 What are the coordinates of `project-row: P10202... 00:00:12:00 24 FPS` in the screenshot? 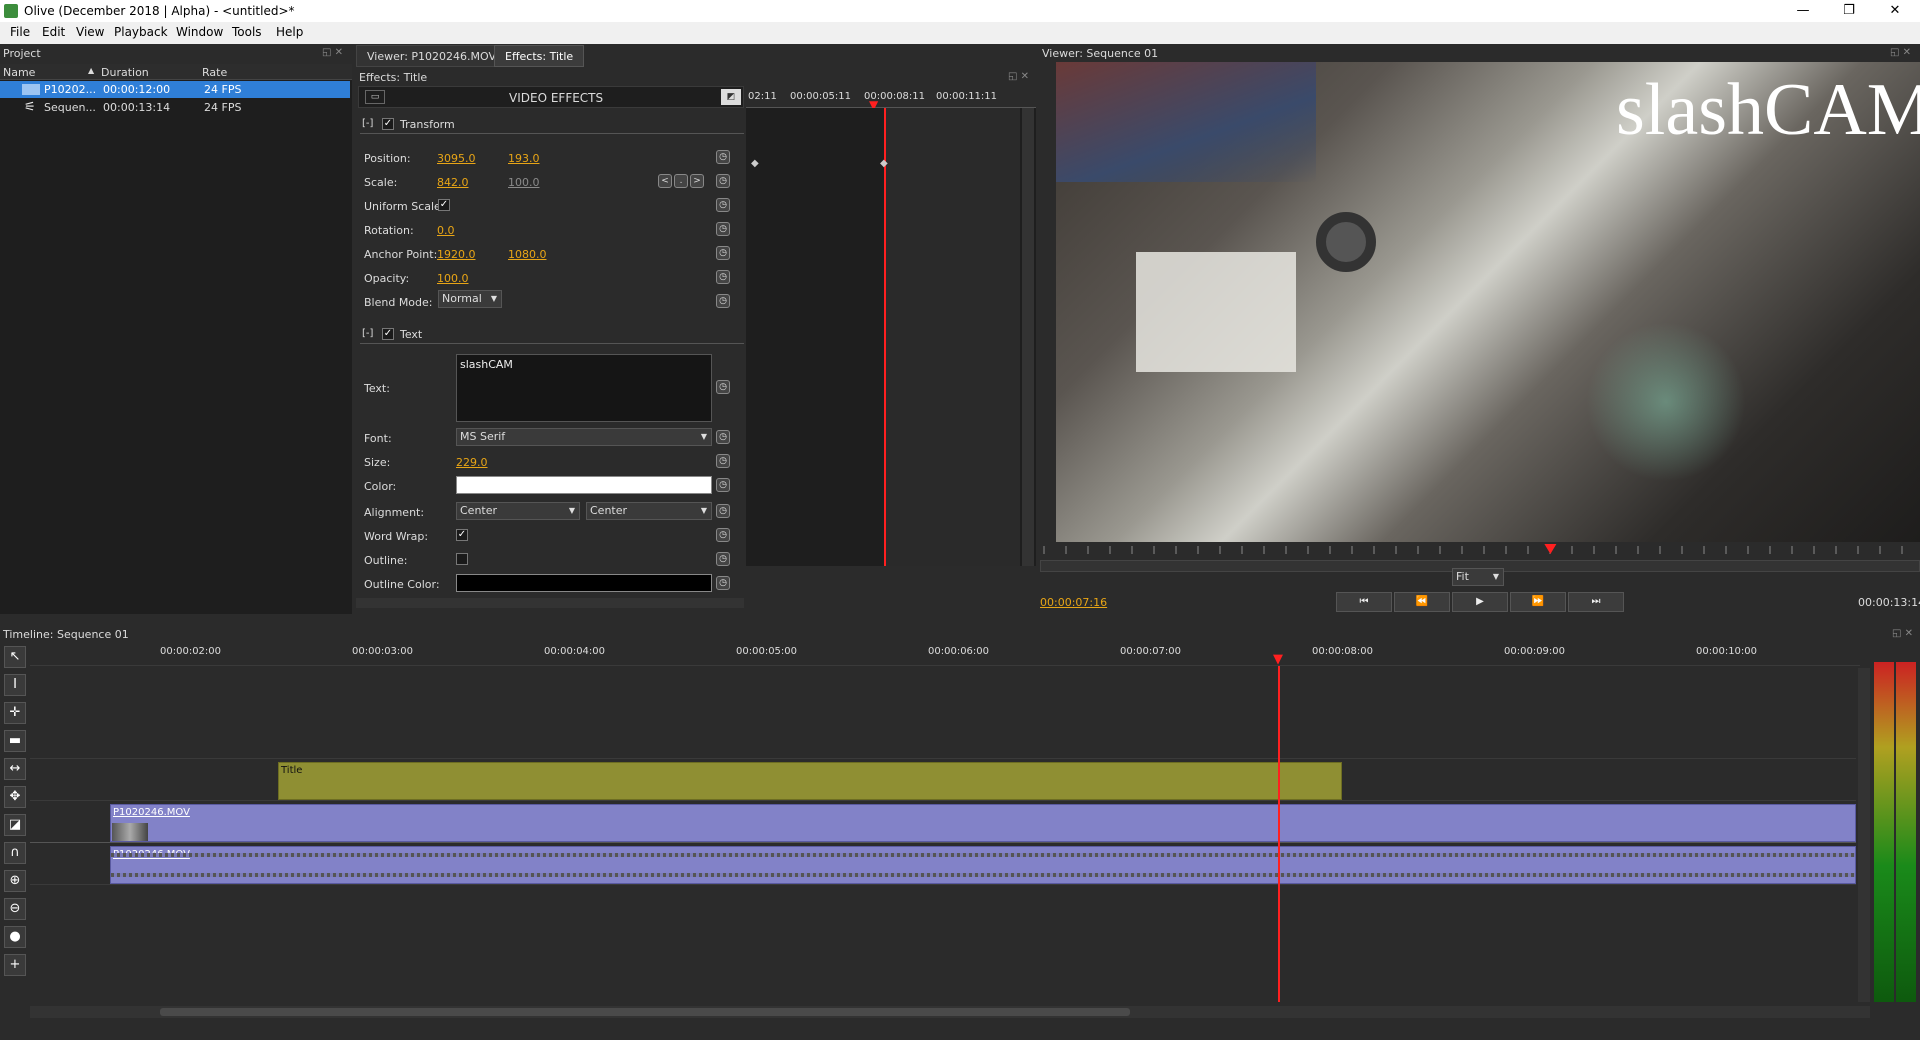 It's located at (175, 89).